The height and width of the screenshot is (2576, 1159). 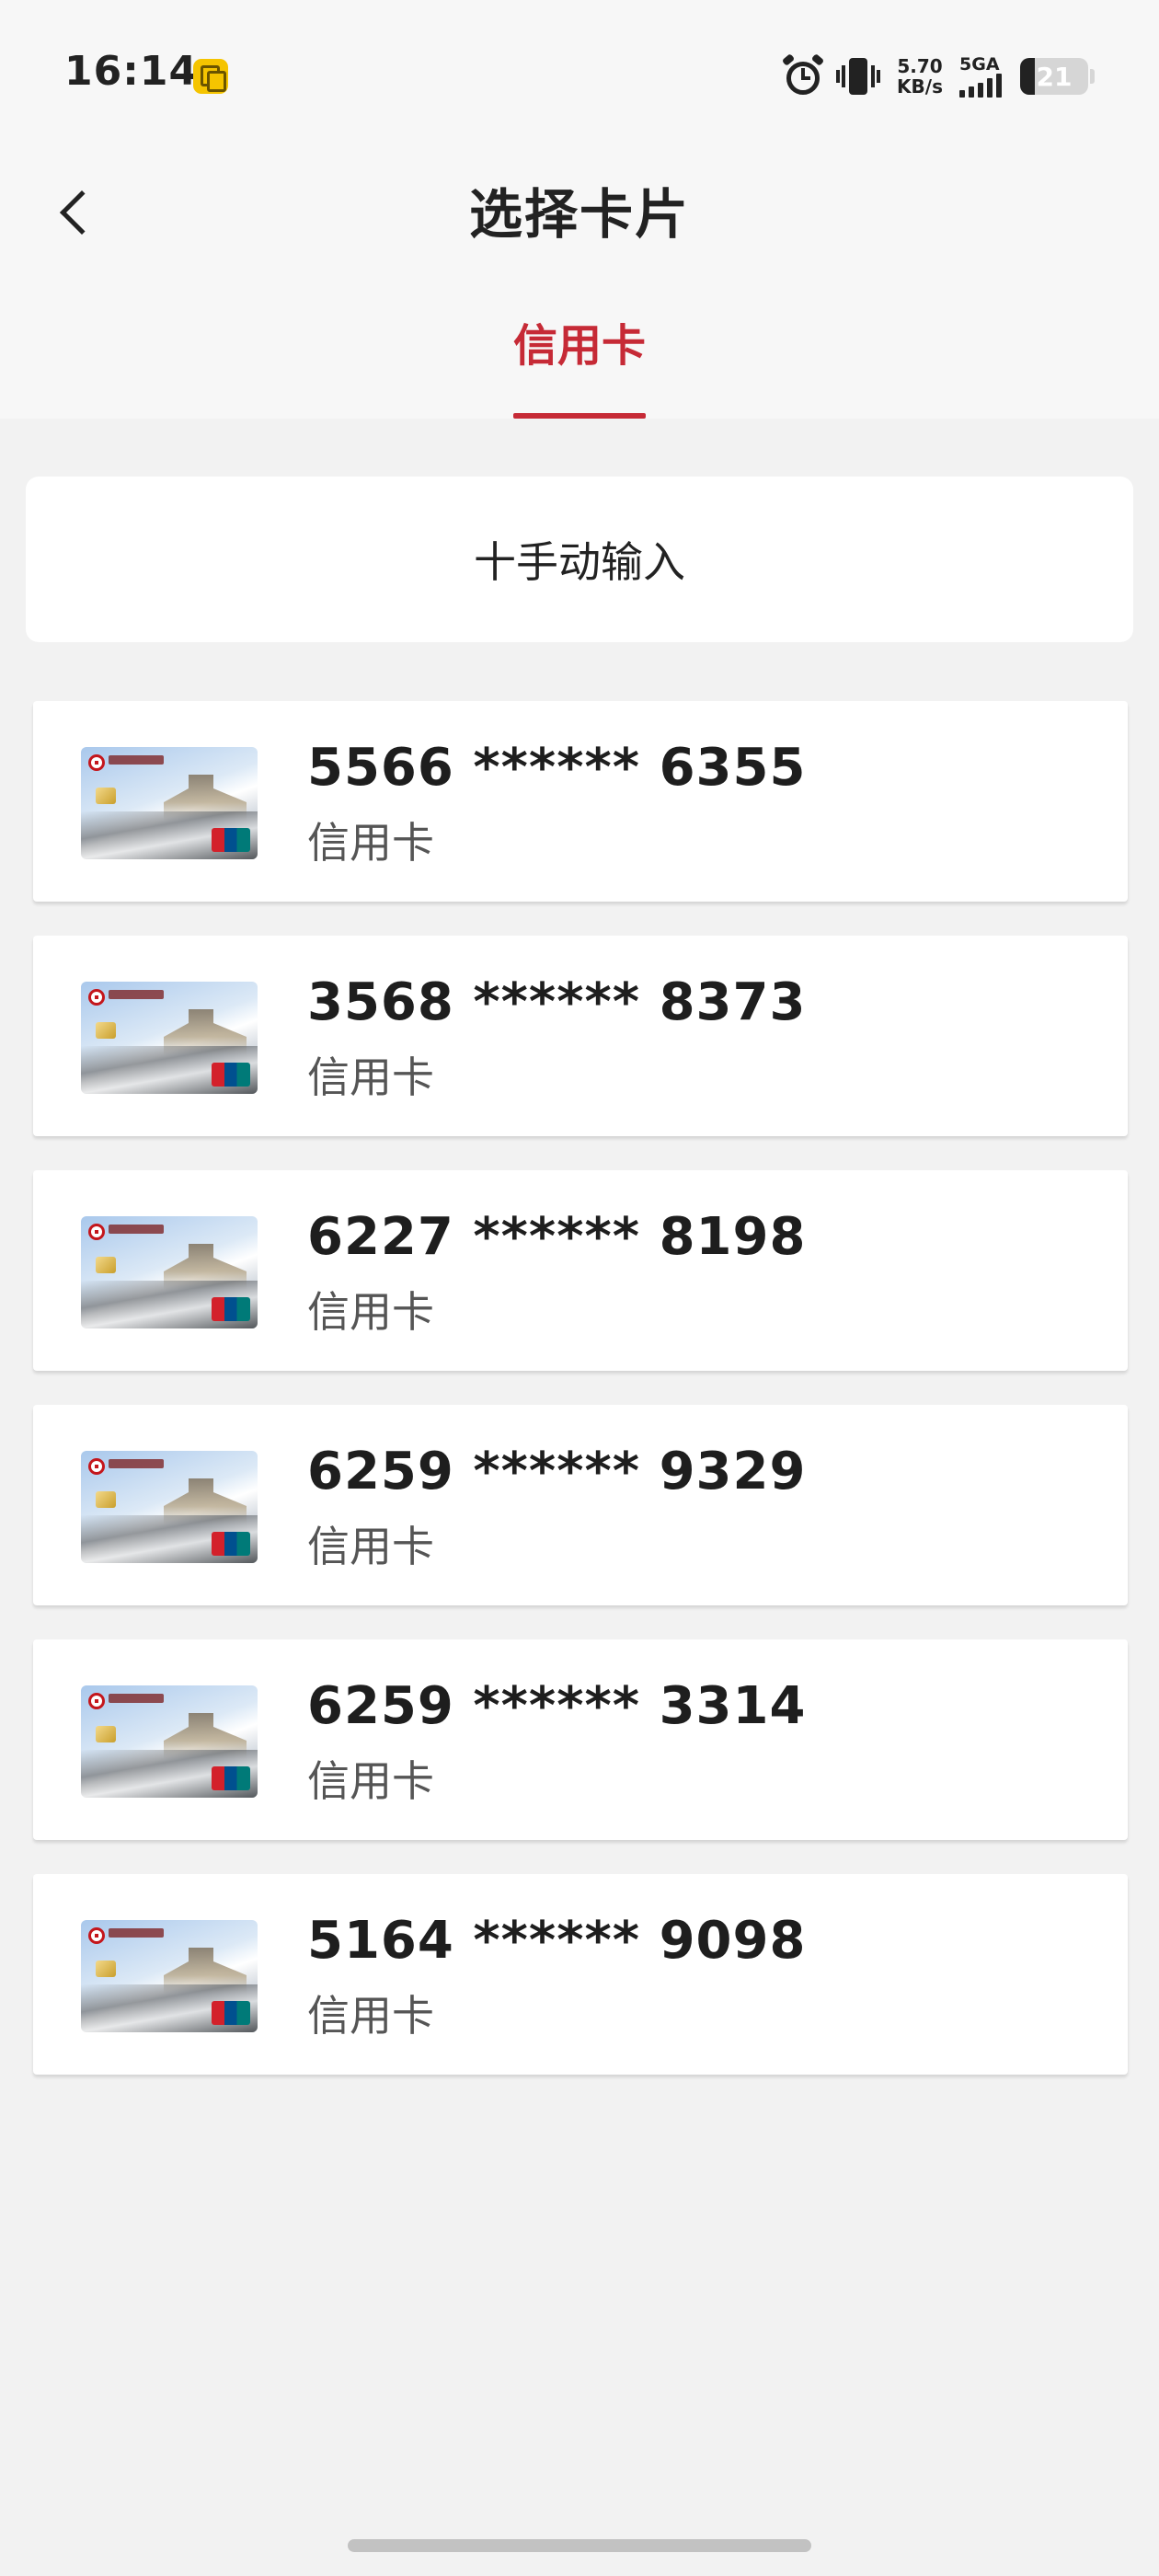 What do you see at coordinates (557, 1706) in the screenshot?
I see `card-number: 6259 ****** 3314` at bounding box center [557, 1706].